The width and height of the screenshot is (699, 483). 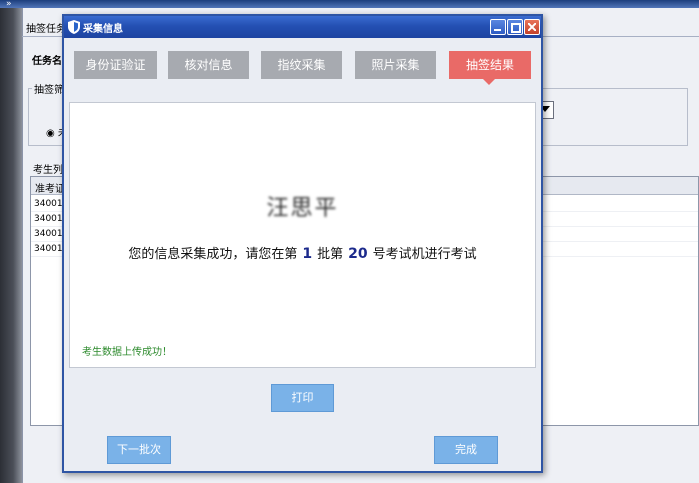 I want to click on dialog-titlebar: 采集信息, so click(x=302, y=27).